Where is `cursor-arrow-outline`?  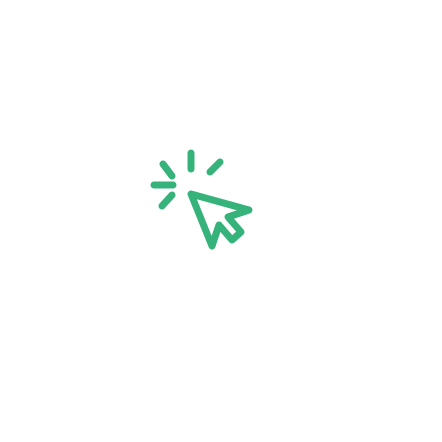 cursor-arrow-outline is located at coordinates (220, 220).